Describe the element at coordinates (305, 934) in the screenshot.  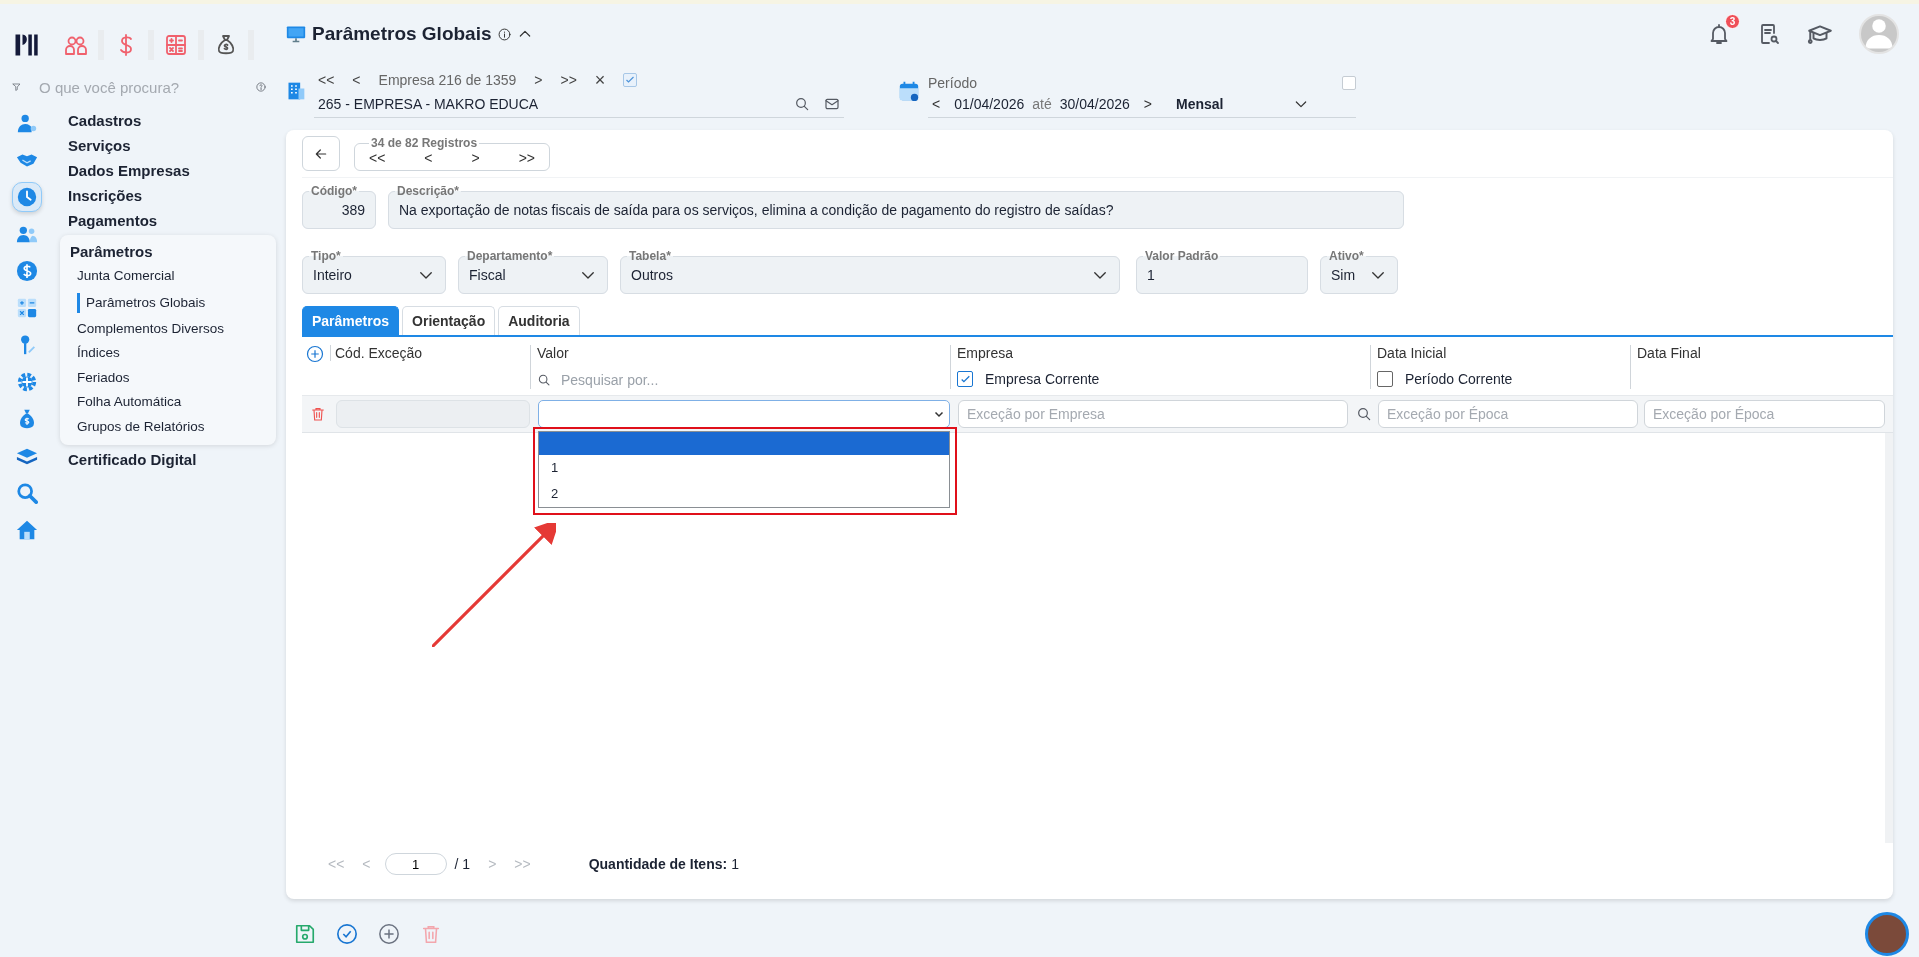
I see `save-icon` at that location.